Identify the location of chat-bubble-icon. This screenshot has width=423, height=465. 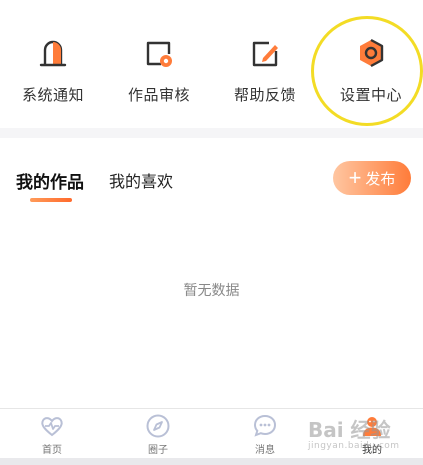
(265, 425).